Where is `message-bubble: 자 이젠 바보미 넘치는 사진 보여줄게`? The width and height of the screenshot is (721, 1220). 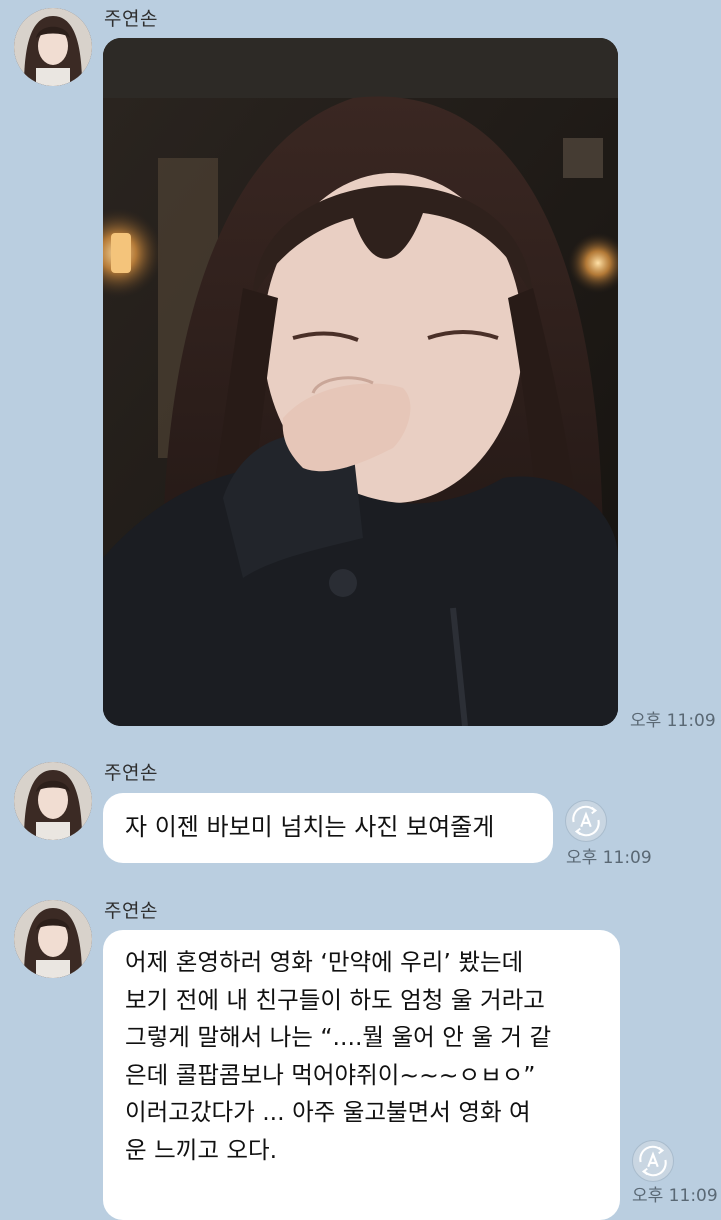 message-bubble: 자 이젠 바보미 넘치는 사진 보여줄게 is located at coordinates (328, 828).